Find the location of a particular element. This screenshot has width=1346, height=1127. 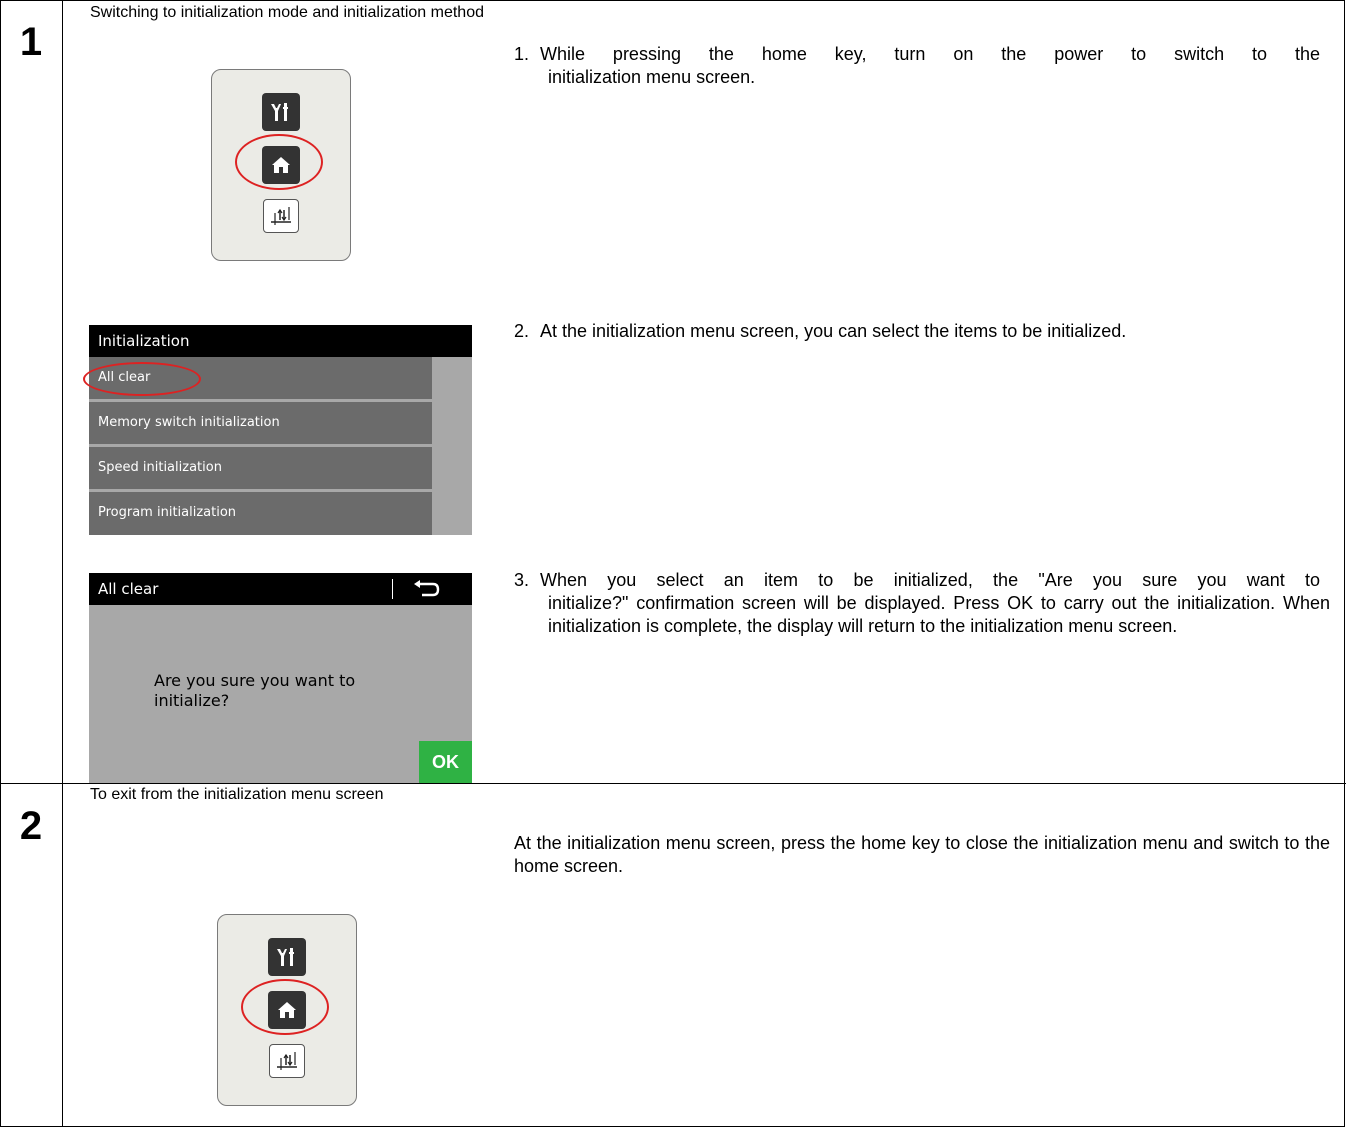

menu-item-speed: Speed initialization is located at coordinates (260, 468).